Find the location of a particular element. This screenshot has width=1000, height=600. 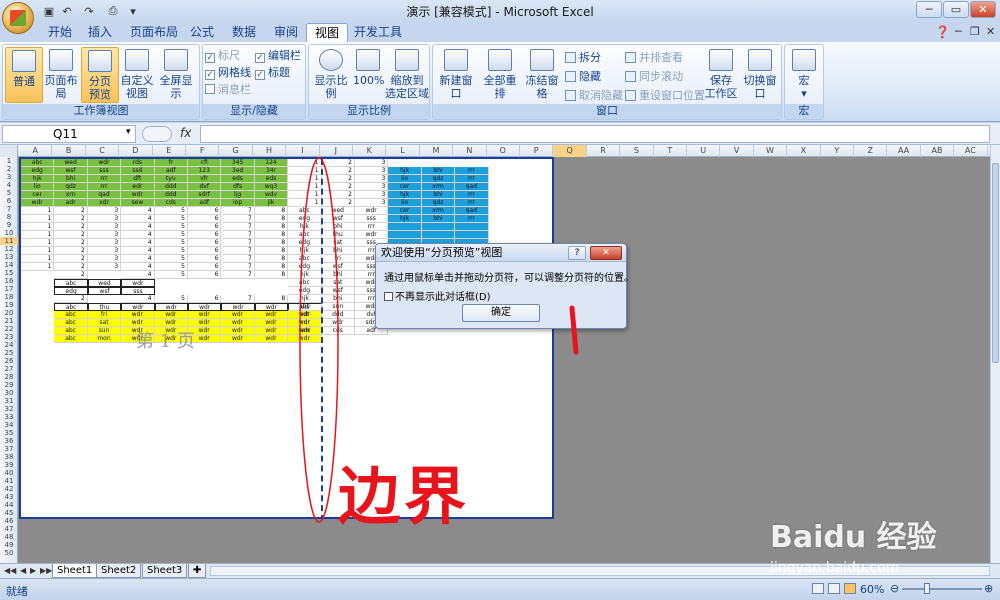

tab-formulas: 公式 is located at coordinates (202, 32).